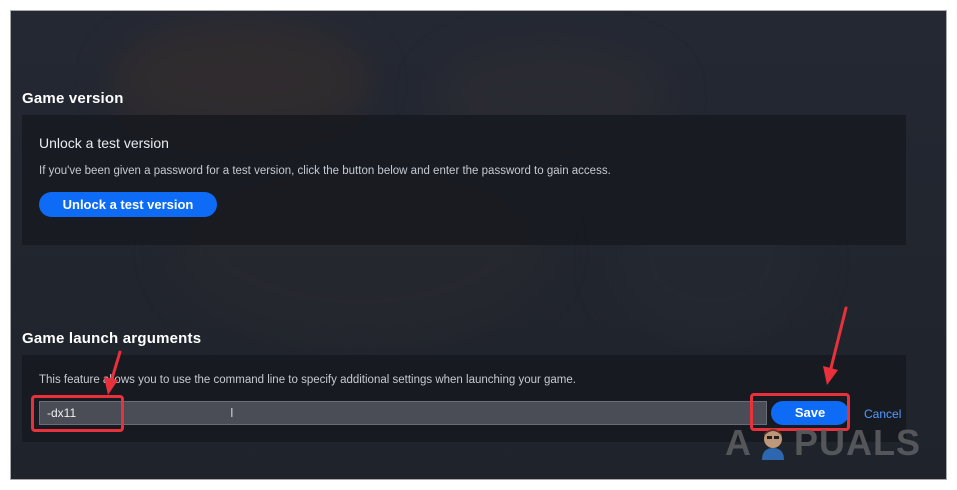 The image size is (957, 490). Describe the element at coordinates (403, 413) in the screenshot. I see `launch-arguments-input: -dx11 I` at that location.